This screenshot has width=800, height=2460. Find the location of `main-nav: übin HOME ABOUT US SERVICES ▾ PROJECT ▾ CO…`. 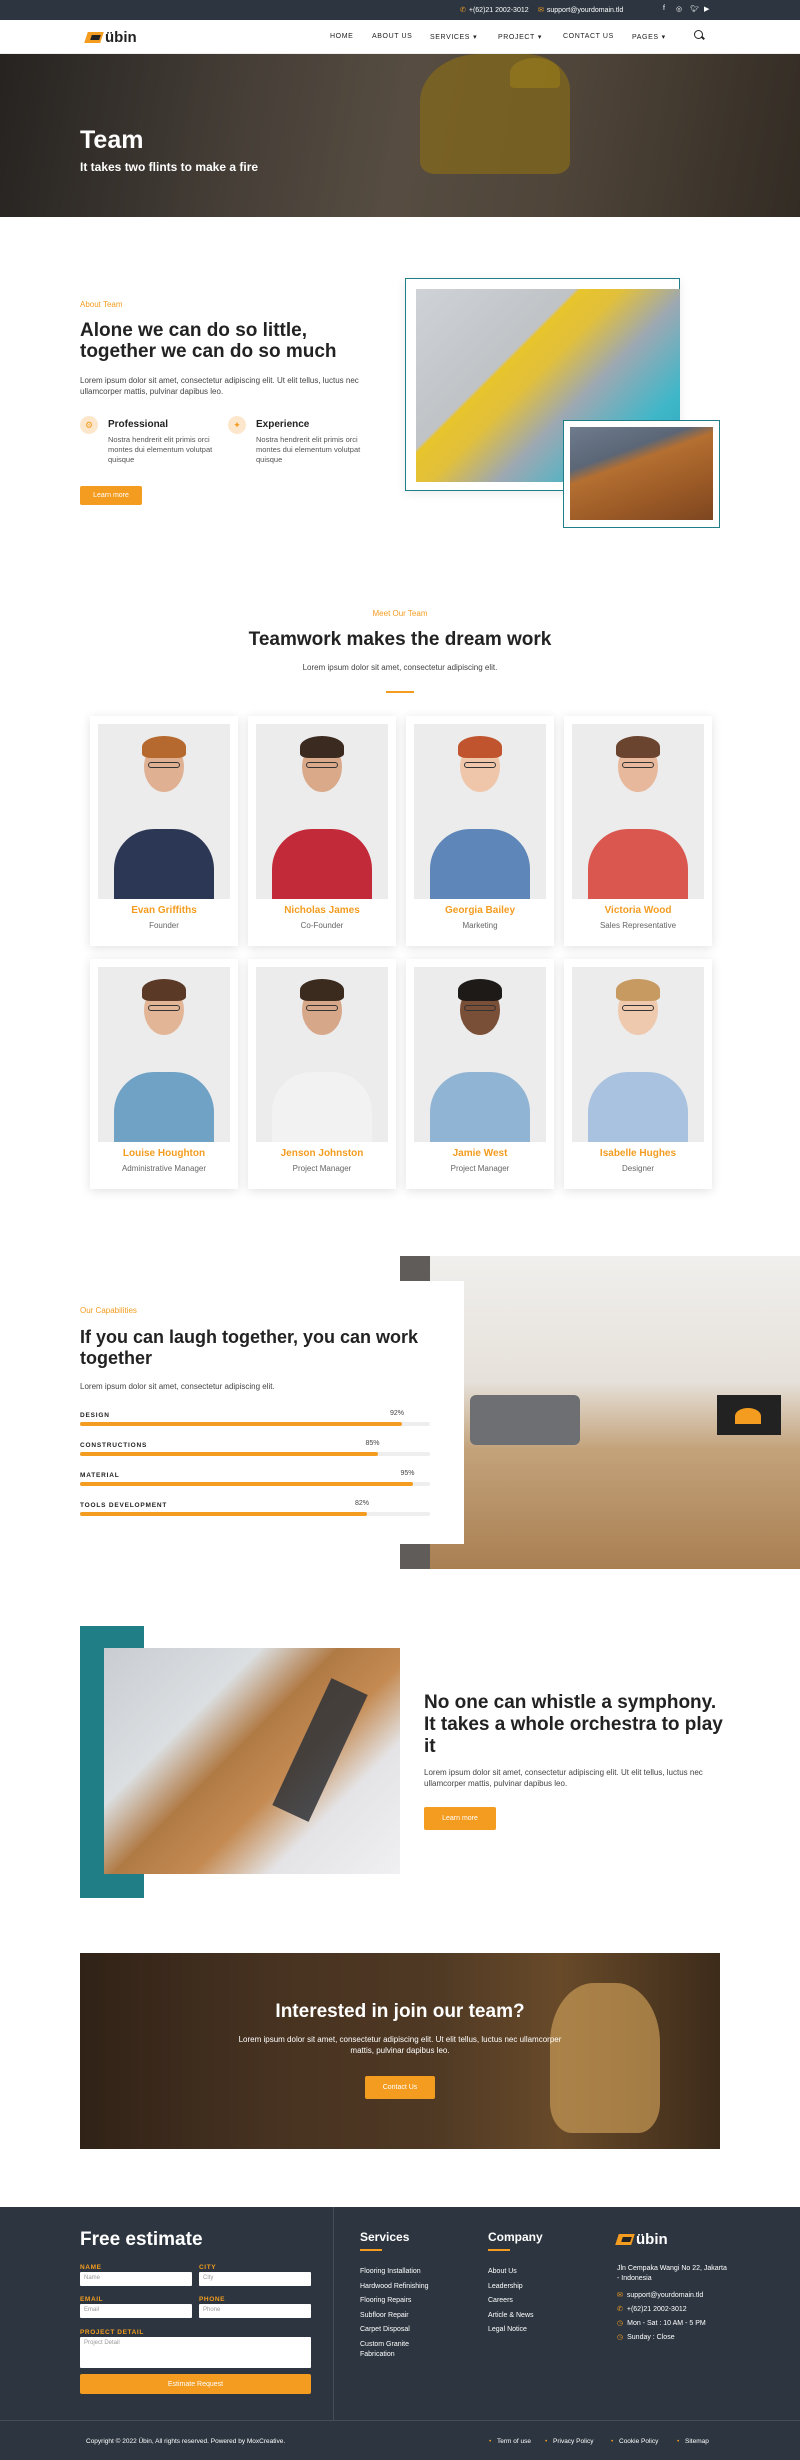

main-nav: übin HOME ABOUT US SERVICES ▾ PROJECT ▾ CO… is located at coordinates (400, 37).